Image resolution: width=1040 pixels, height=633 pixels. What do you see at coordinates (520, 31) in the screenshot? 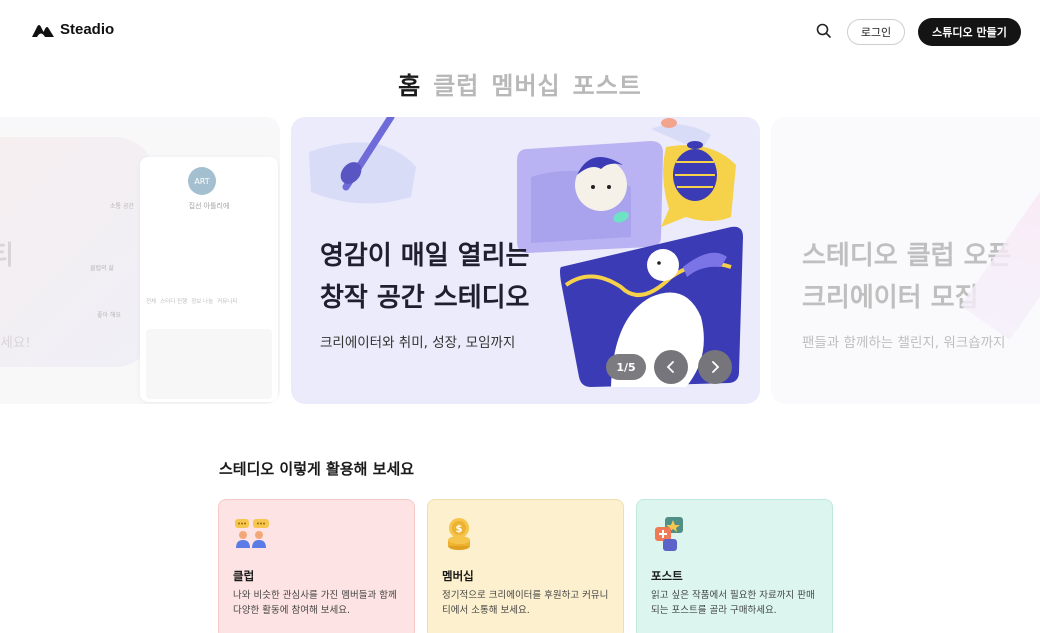
I see `top-navigation-bar: Steadio 로그인 스튜디오 만들기` at bounding box center [520, 31].